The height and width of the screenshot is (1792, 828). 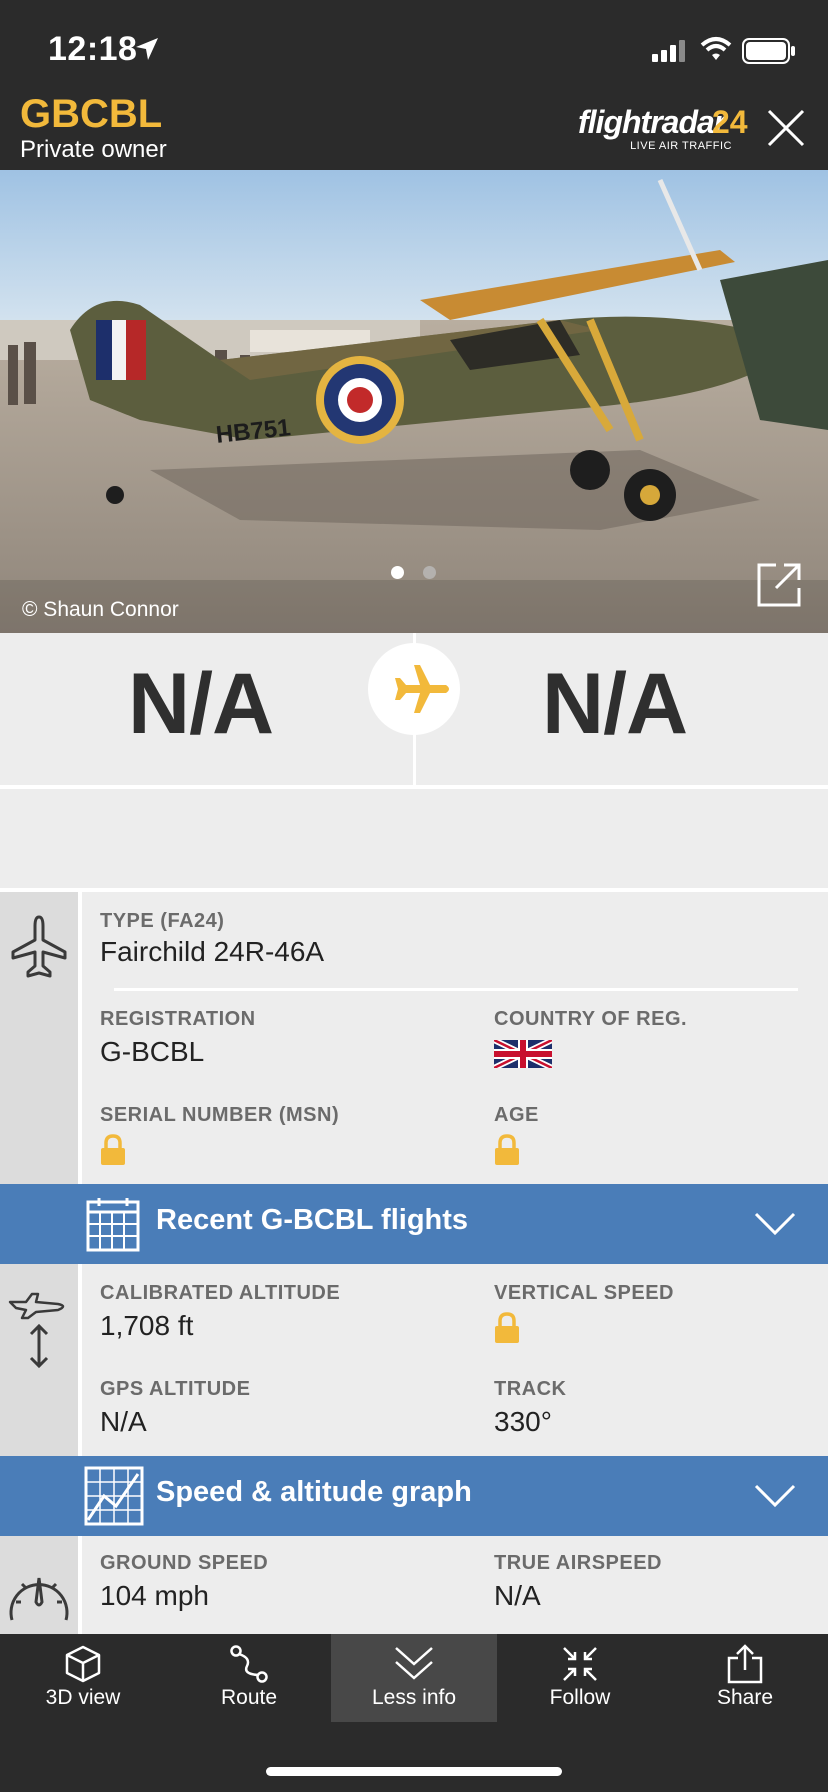 What do you see at coordinates (314, 1492) in the screenshot?
I see `speed-altitude-graph-title: Speed & altitude graph` at bounding box center [314, 1492].